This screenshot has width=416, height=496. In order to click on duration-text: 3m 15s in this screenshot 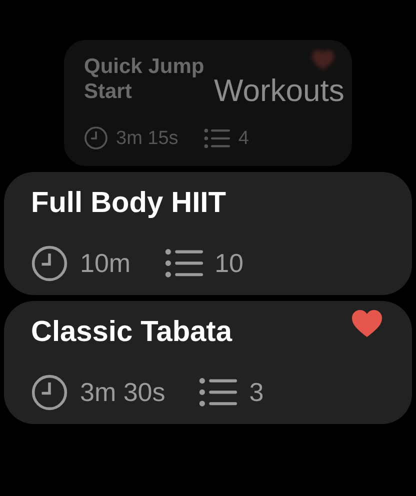, I will do `click(147, 138)`.